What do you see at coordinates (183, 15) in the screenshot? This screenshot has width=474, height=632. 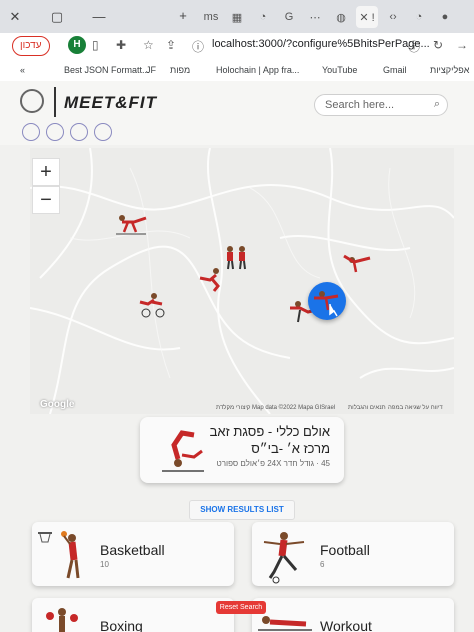 I see `new-tab-icon: +` at bounding box center [183, 15].